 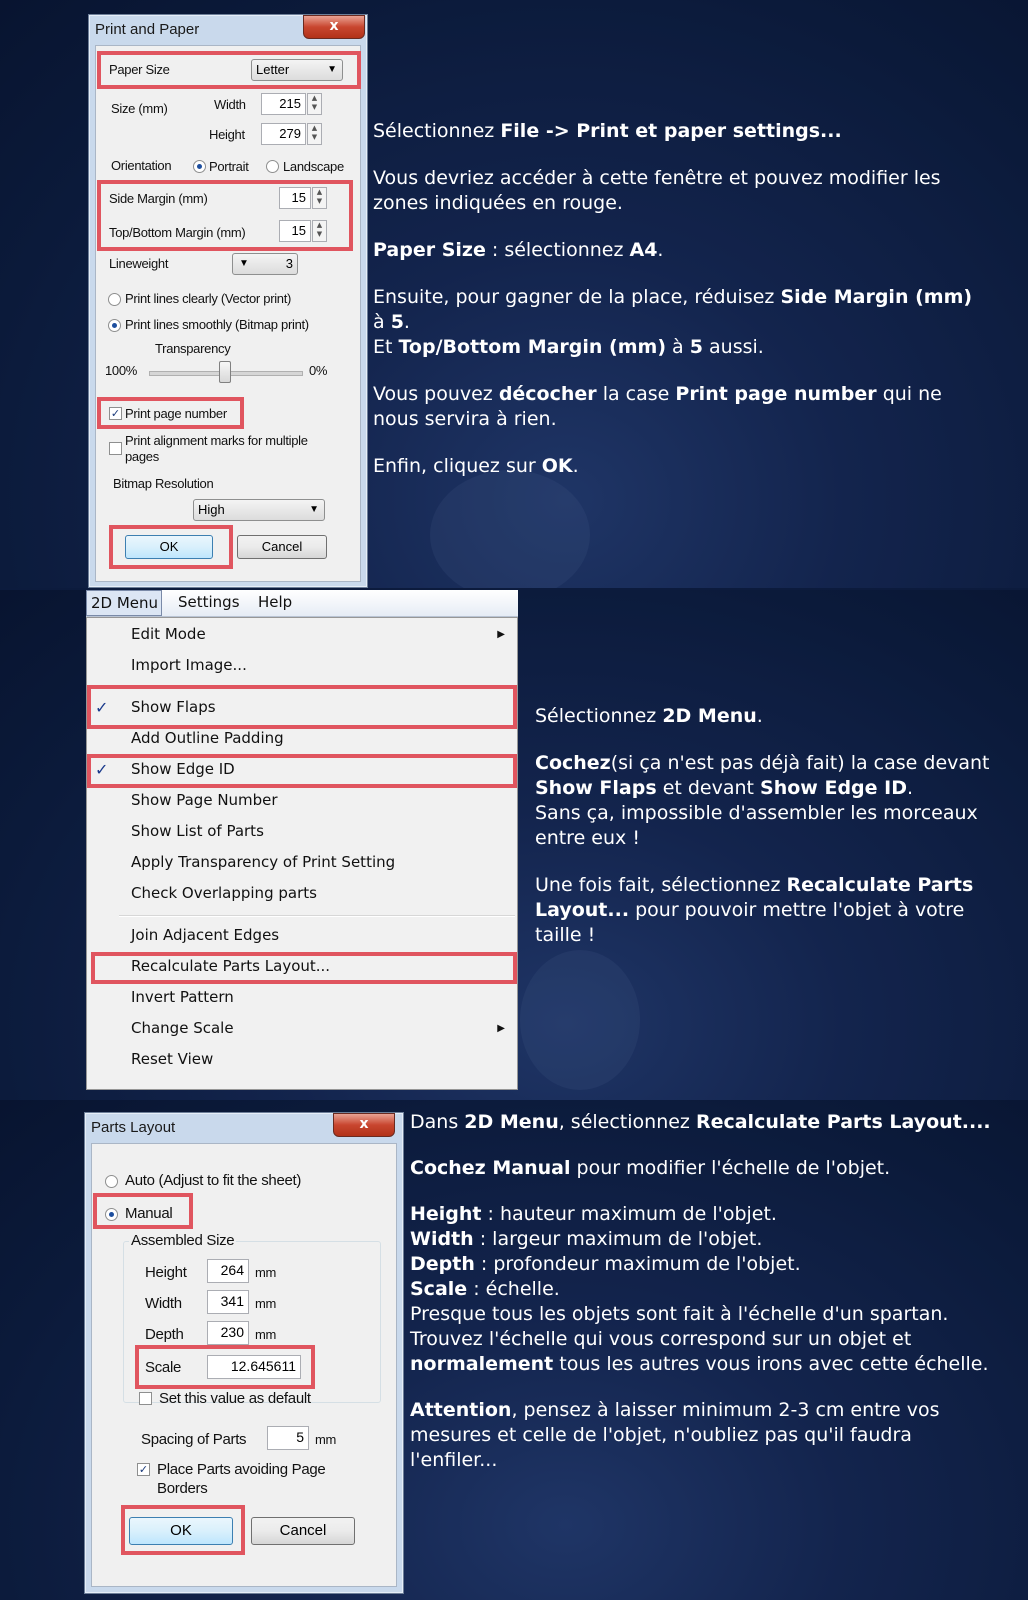 I want to click on landscape-radio, so click(x=272, y=166).